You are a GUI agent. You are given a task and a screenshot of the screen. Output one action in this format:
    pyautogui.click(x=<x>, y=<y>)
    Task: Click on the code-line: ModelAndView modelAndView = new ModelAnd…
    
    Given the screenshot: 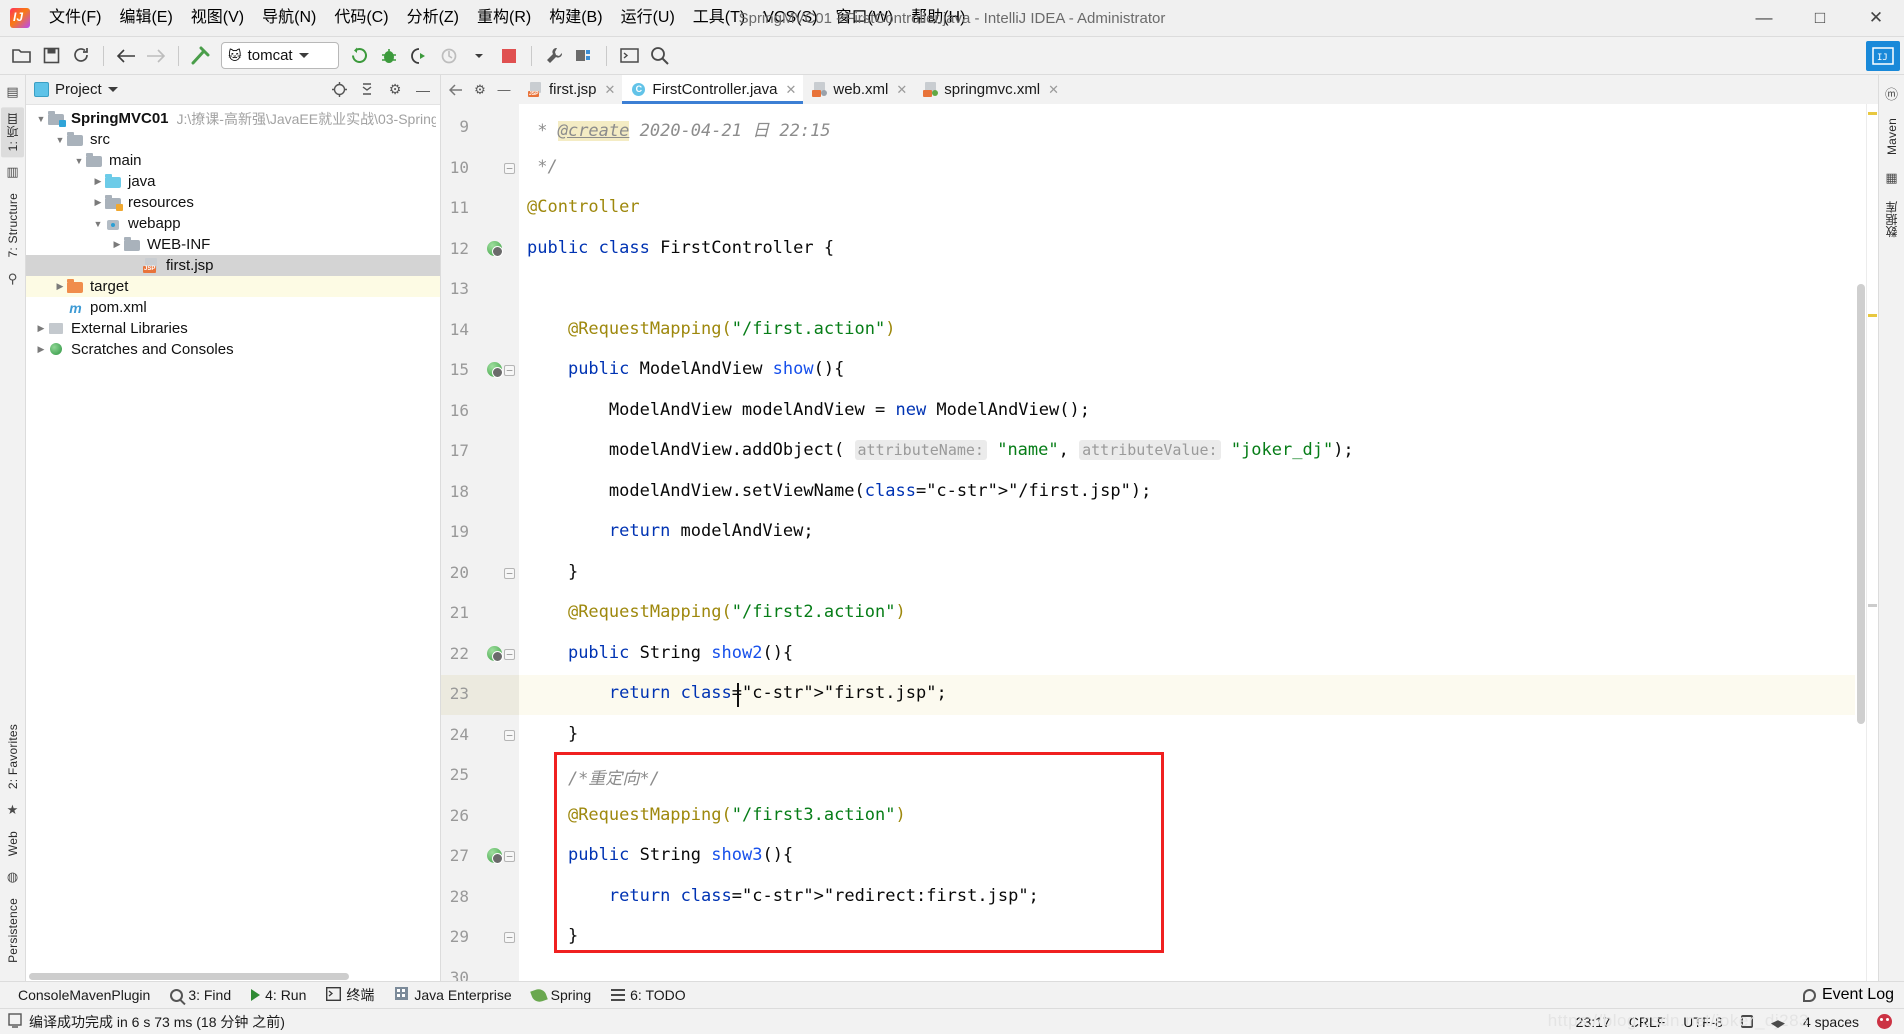 What is the action you would take?
    pyautogui.click(x=808, y=410)
    